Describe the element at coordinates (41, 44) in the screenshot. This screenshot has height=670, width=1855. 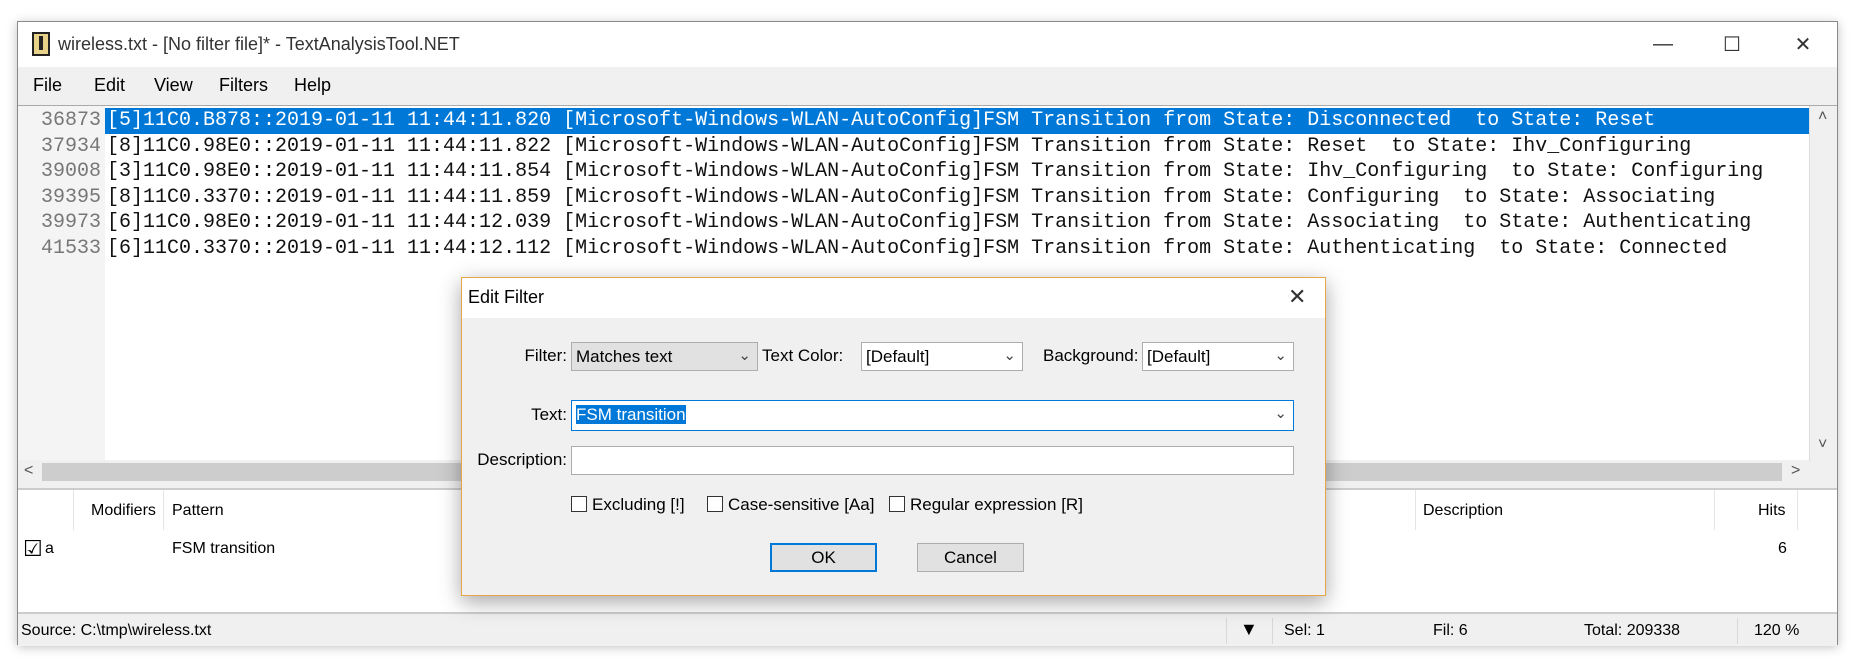
I see `app-icon` at that location.